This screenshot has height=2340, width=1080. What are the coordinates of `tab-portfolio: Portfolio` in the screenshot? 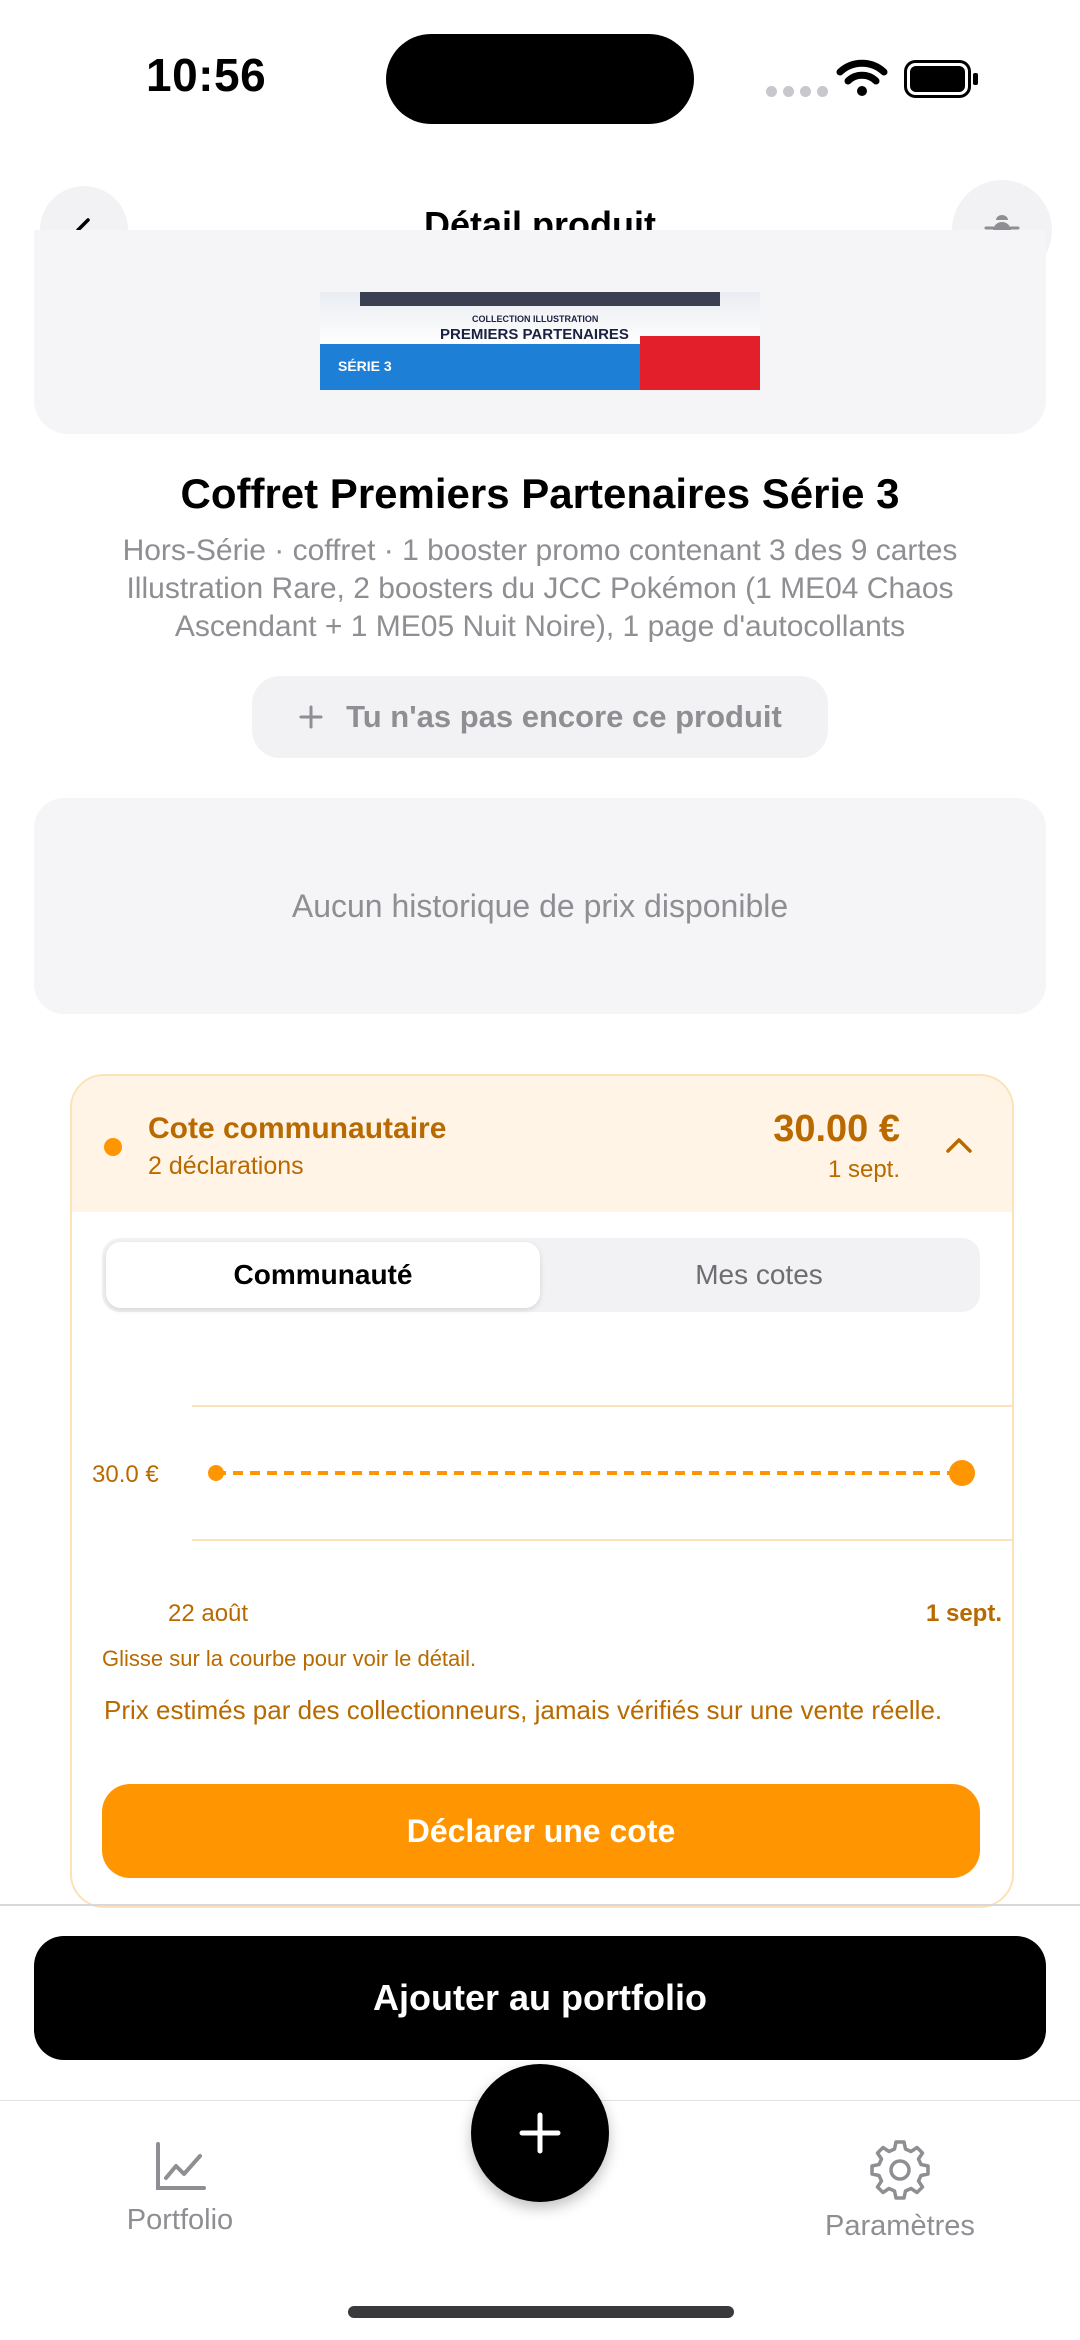 It's located at (180, 2187).